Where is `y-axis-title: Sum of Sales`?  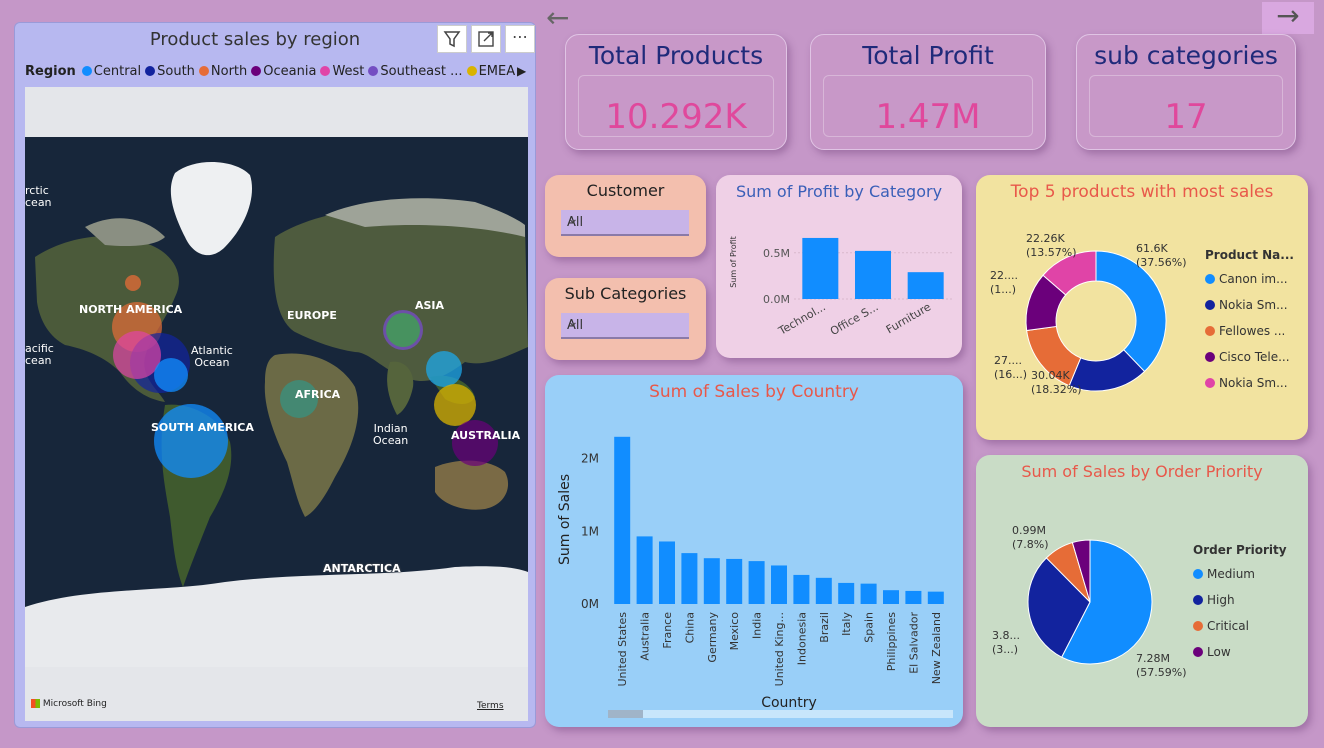 y-axis-title: Sum of Sales is located at coordinates (565, 519).